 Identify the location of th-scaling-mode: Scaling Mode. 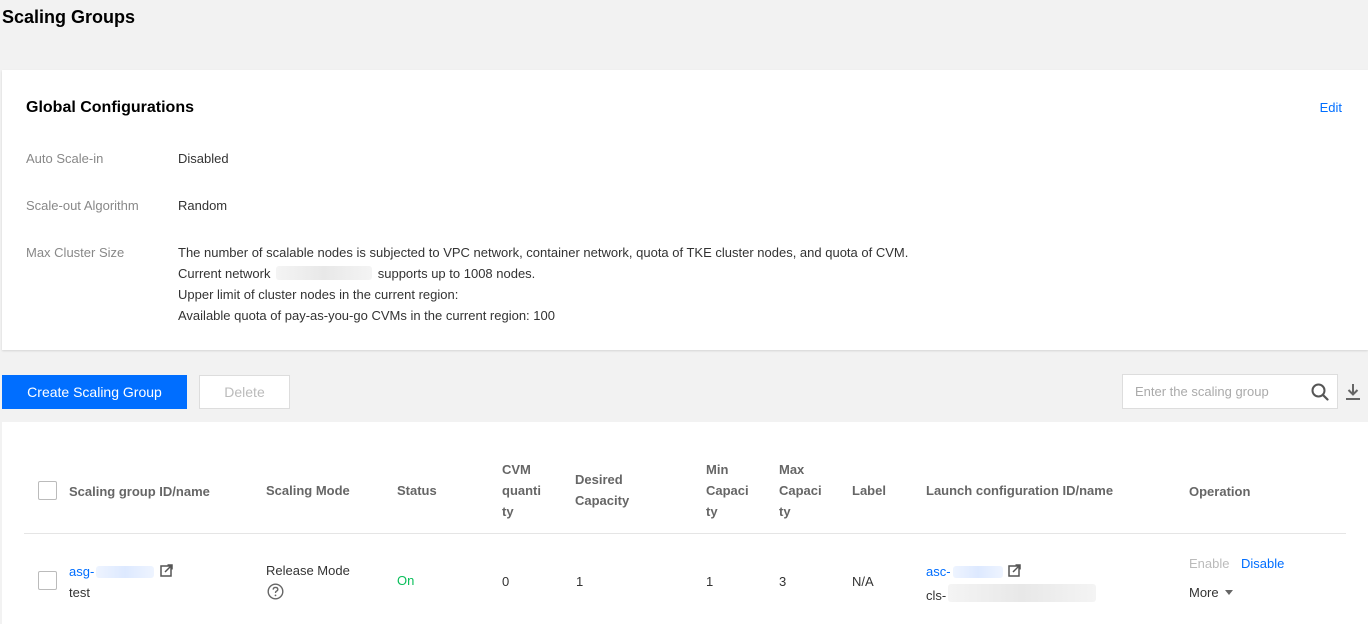
(308, 490).